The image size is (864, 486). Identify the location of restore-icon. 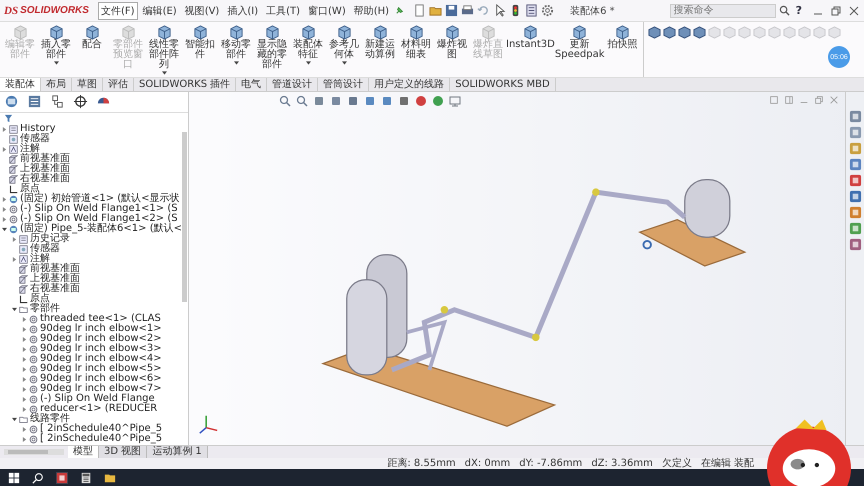
(836, 10).